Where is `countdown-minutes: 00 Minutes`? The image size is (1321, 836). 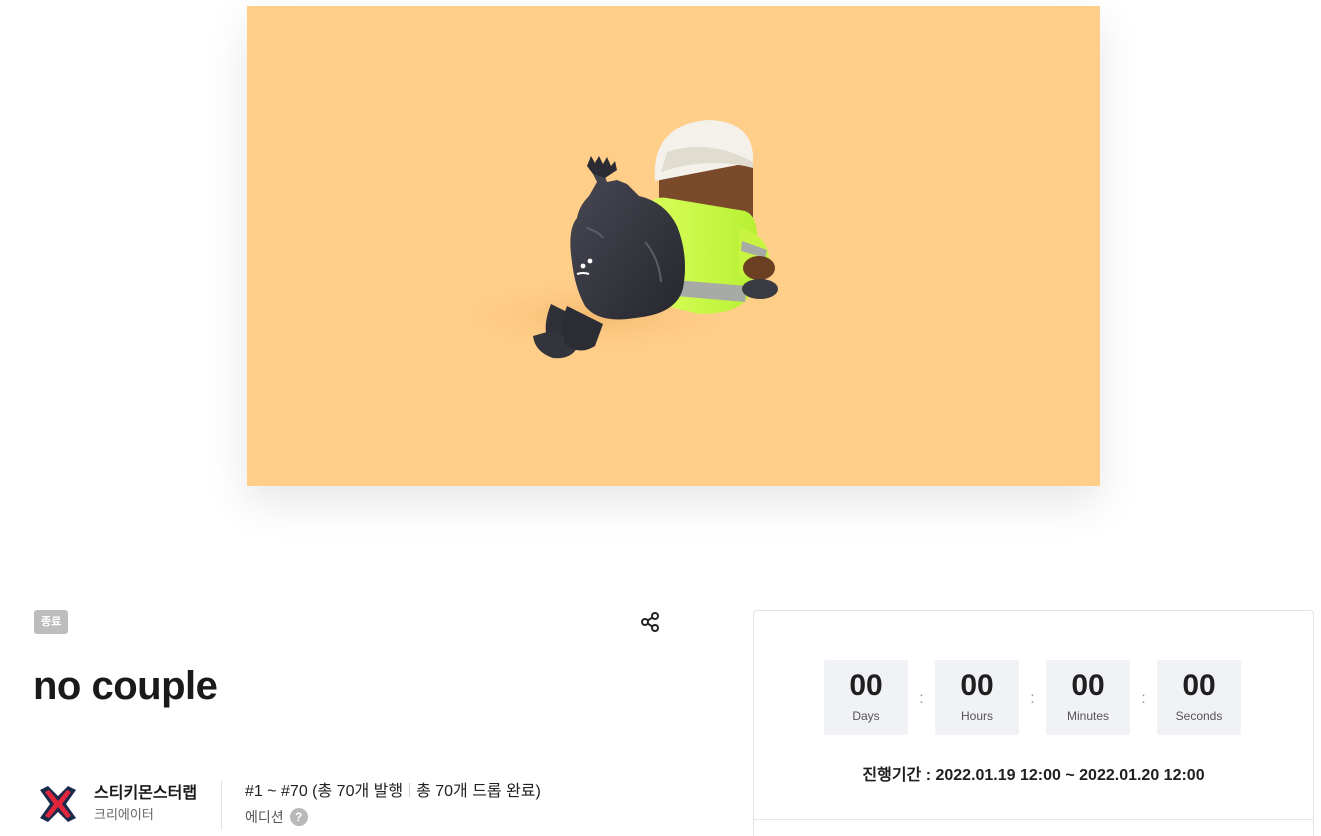 countdown-minutes: 00 Minutes is located at coordinates (1088, 697).